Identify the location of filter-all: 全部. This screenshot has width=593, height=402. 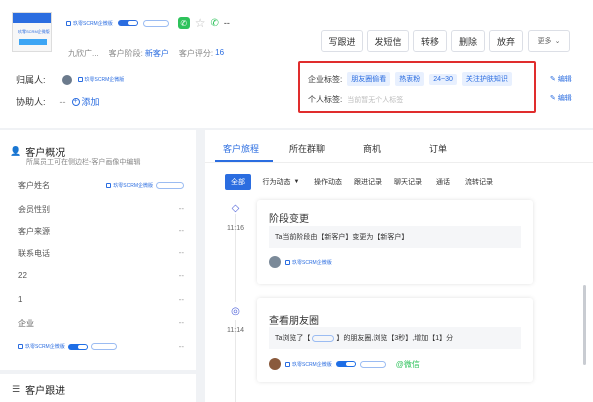
(238, 182).